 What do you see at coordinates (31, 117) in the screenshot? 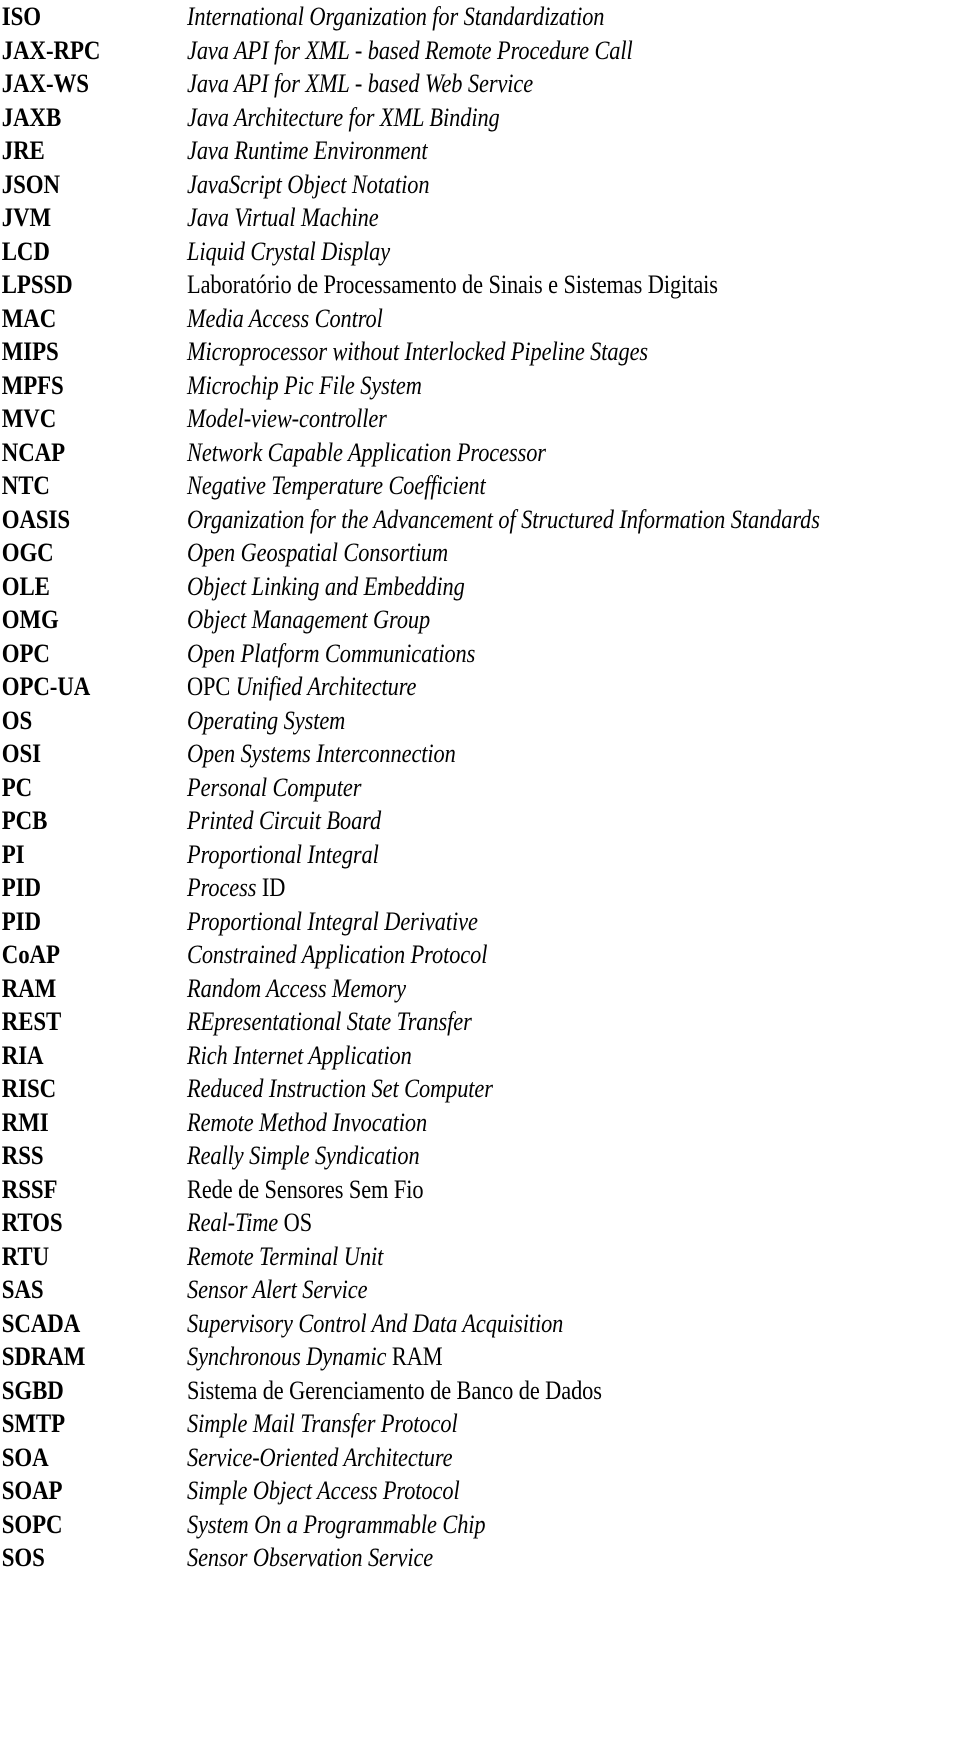
I see `abbreviation-term: JAXB` at bounding box center [31, 117].